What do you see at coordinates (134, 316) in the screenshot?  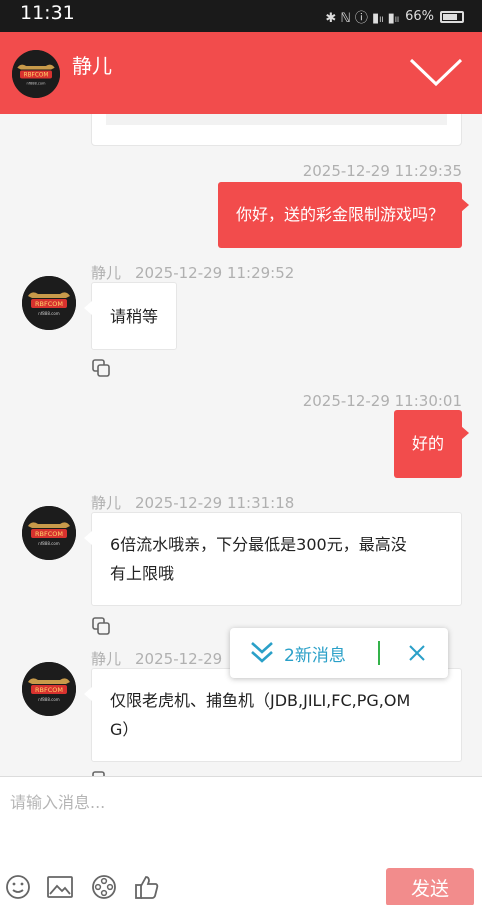 I see `message-text: 请稍等` at bounding box center [134, 316].